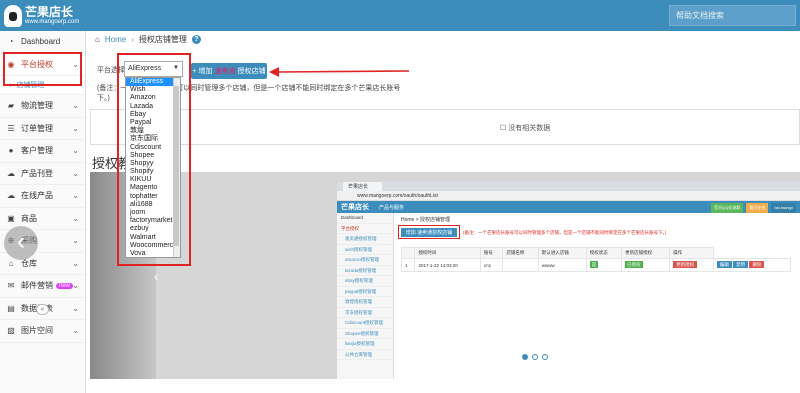  Describe the element at coordinates (365, 323) in the screenshot. I see `shot-side-item: Cdiscount授权管理` at that location.